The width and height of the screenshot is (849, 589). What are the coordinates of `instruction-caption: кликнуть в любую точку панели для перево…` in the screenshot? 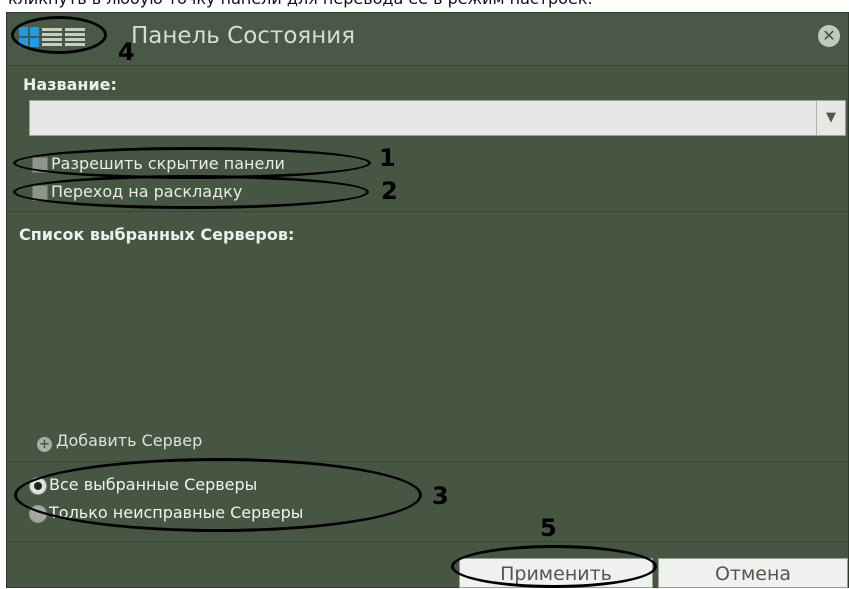 It's located at (300, 4).